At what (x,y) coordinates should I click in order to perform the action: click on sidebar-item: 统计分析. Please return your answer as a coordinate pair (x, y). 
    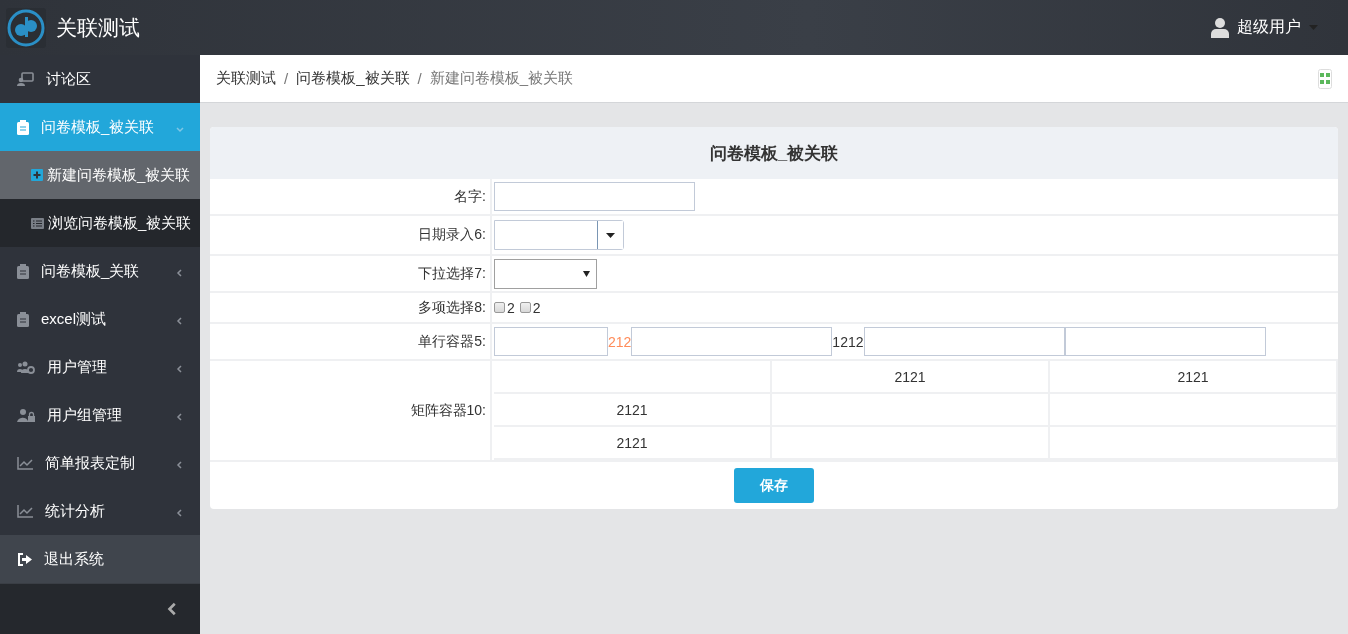
    Looking at the image, I should click on (100, 511).